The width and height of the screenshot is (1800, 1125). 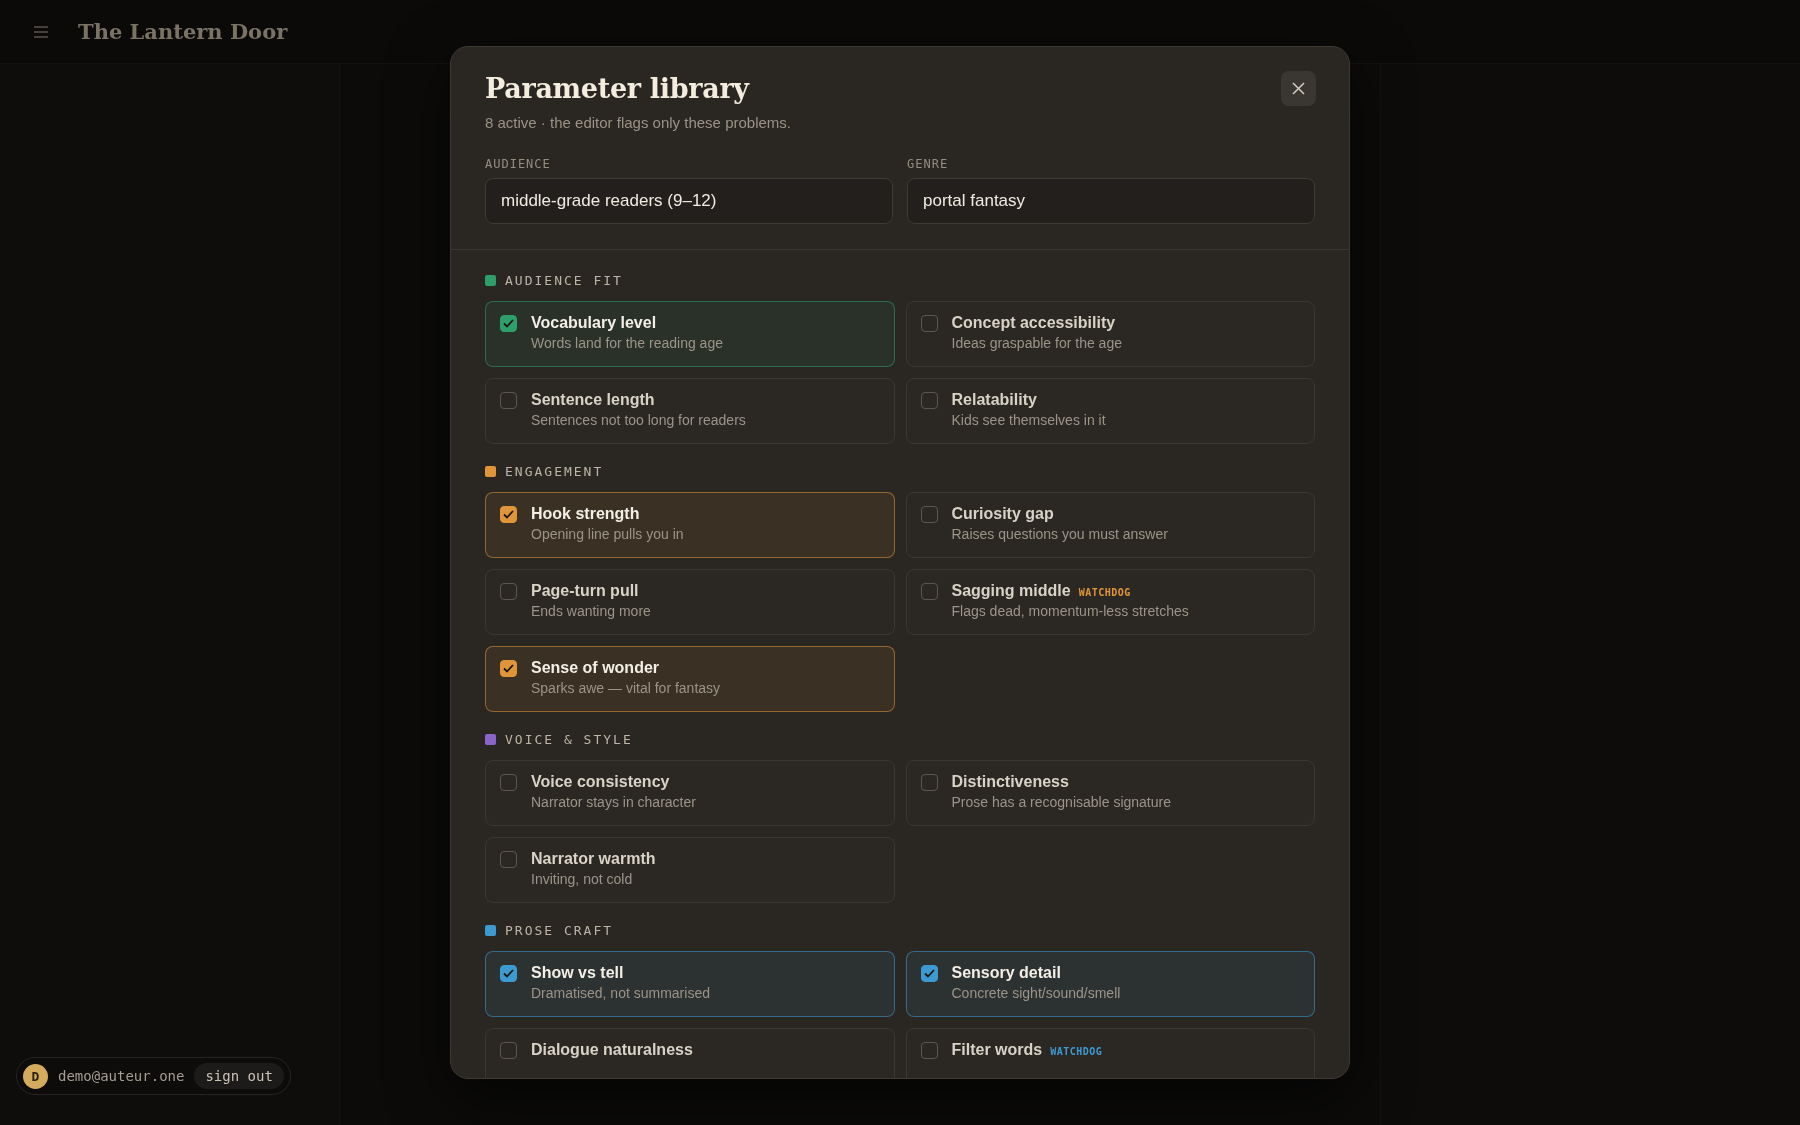 What do you see at coordinates (689, 201) in the screenshot?
I see `text-field: middle-grade readers (9–12)` at bounding box center [689, 201].